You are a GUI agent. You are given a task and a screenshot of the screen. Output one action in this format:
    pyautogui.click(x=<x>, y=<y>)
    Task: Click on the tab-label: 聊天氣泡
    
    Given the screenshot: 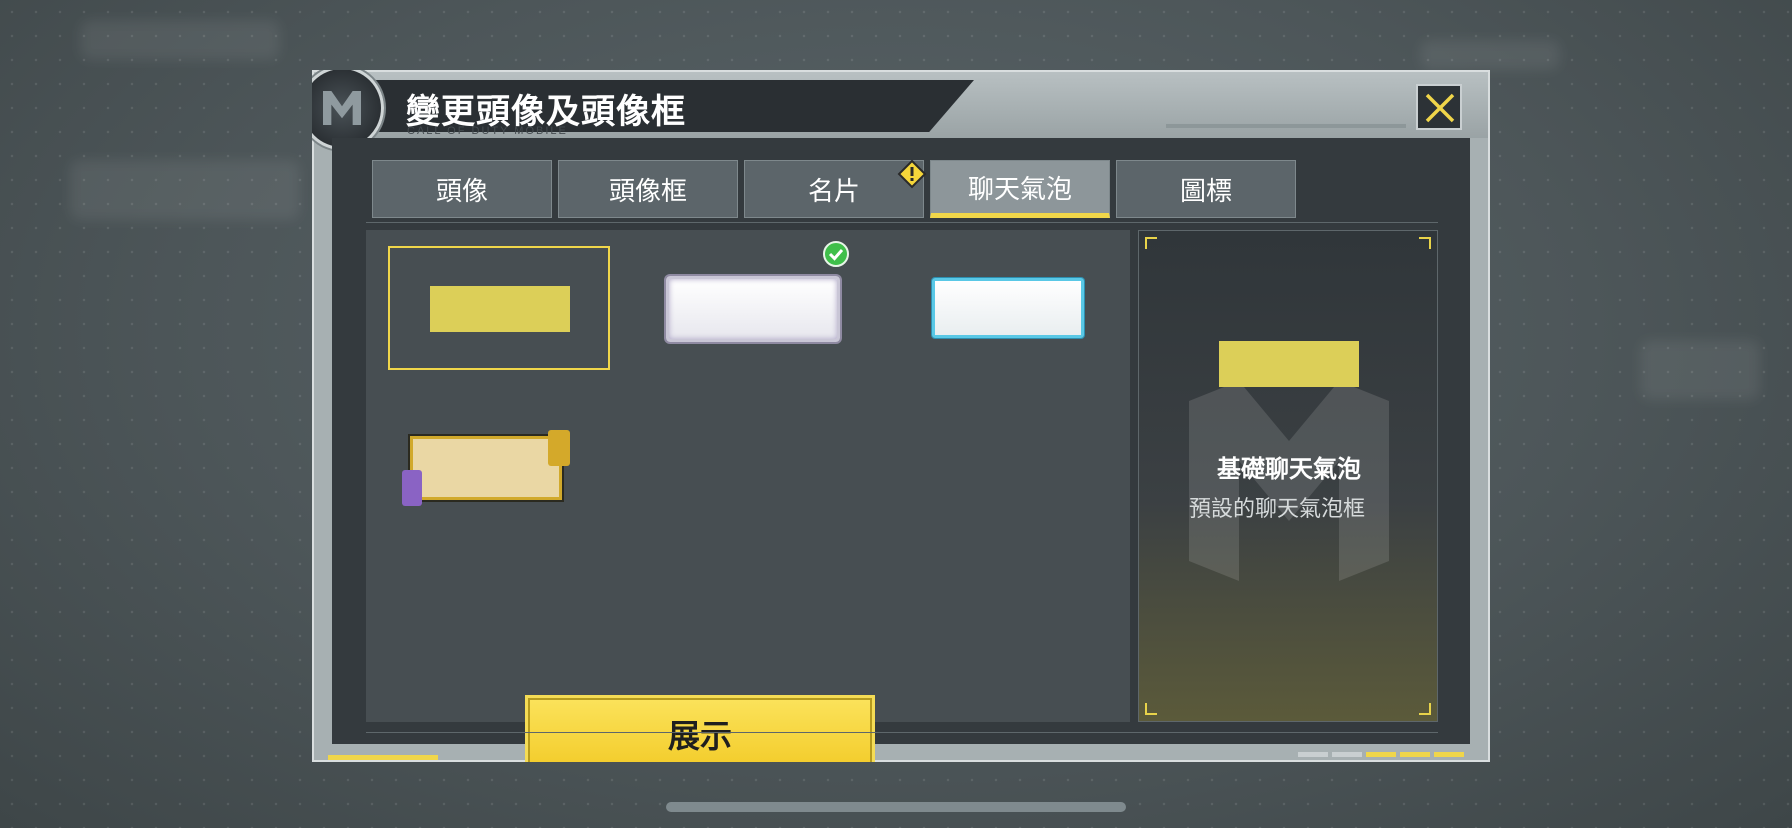 What is the action you would take?
    pyautogui.click(x=1019, y=189)
    